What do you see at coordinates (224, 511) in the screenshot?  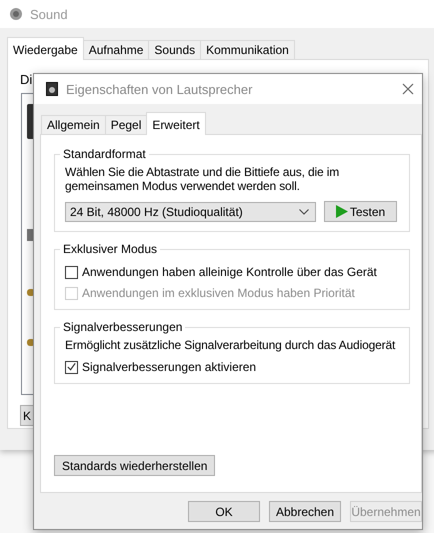 I see `dialog-button: OK` at bounding box center [224, 511].